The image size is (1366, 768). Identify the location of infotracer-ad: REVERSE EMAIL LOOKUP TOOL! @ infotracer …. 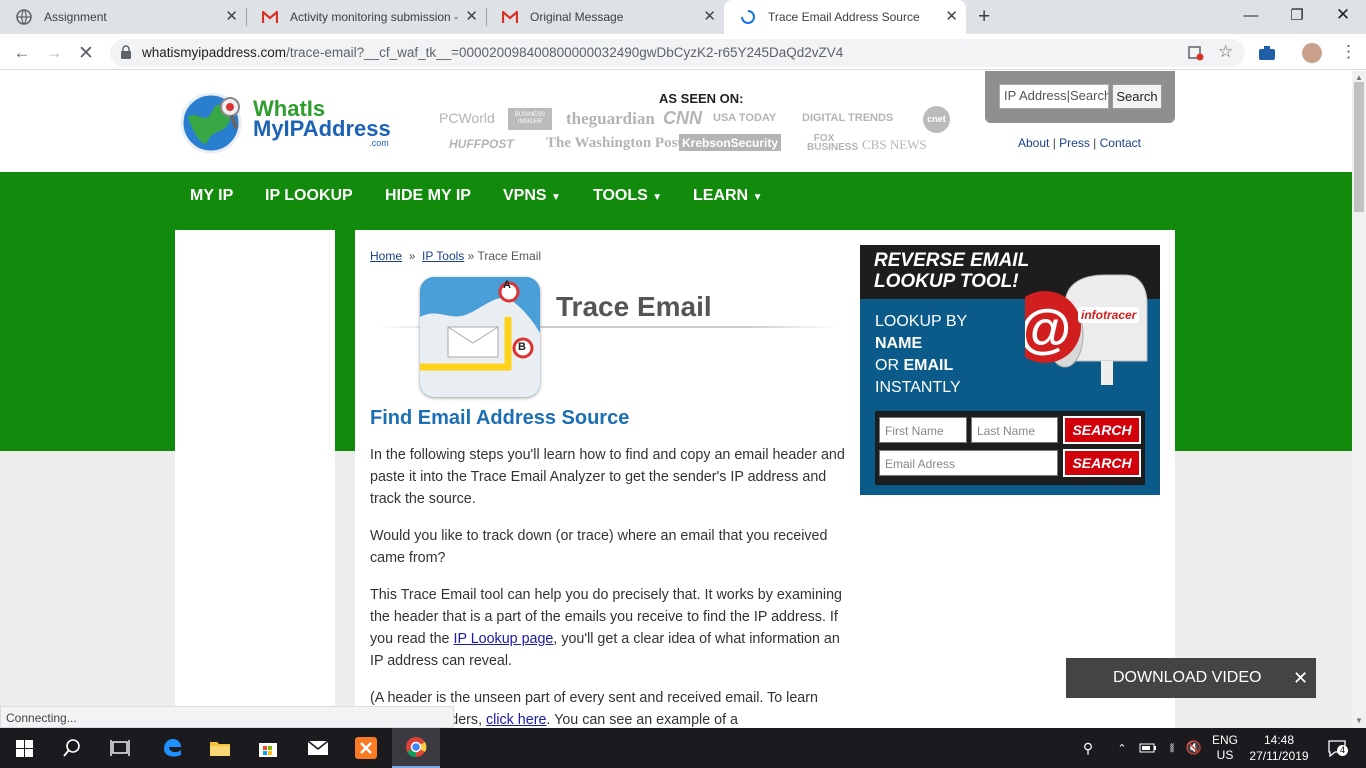
(1010, 370).